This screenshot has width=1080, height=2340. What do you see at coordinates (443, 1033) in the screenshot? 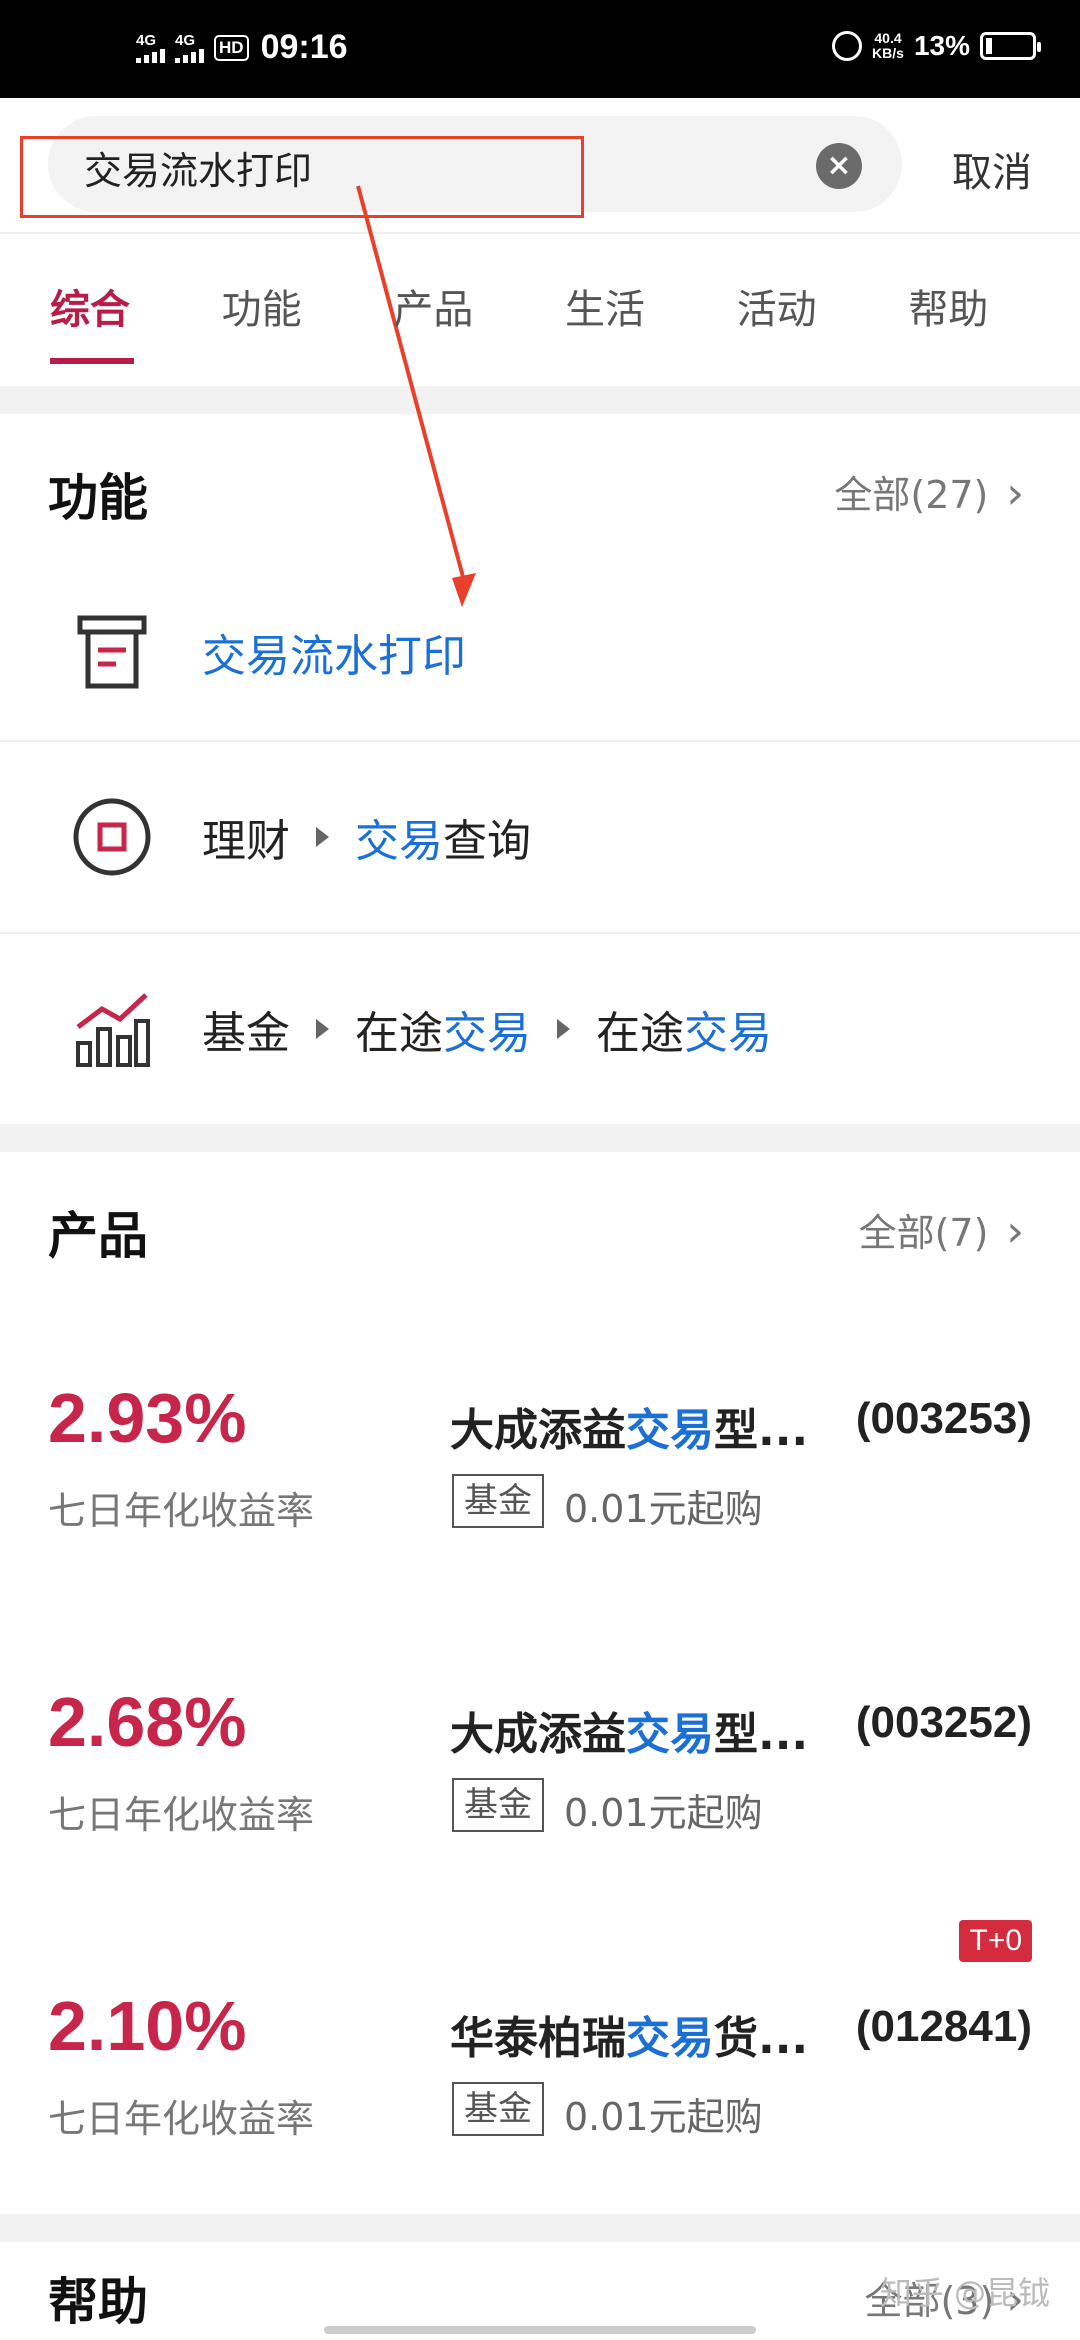
I see `path-transit-1: 在途交易` at bounding box center [443, 1033].